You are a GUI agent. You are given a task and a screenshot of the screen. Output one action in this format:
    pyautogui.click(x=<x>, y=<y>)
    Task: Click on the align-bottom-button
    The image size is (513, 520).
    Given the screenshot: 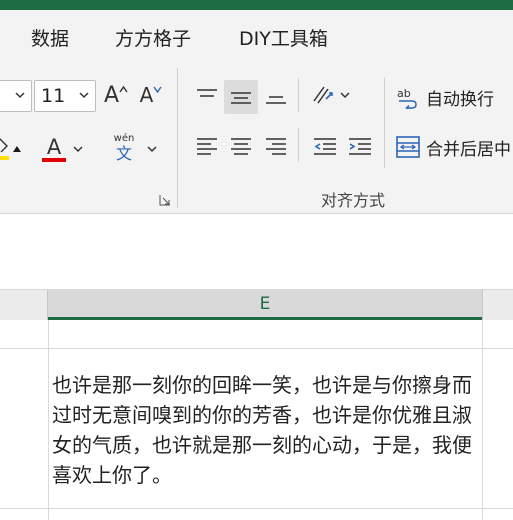 What is the action you would take?
    pyautogui.click(x=276, y=97)
    